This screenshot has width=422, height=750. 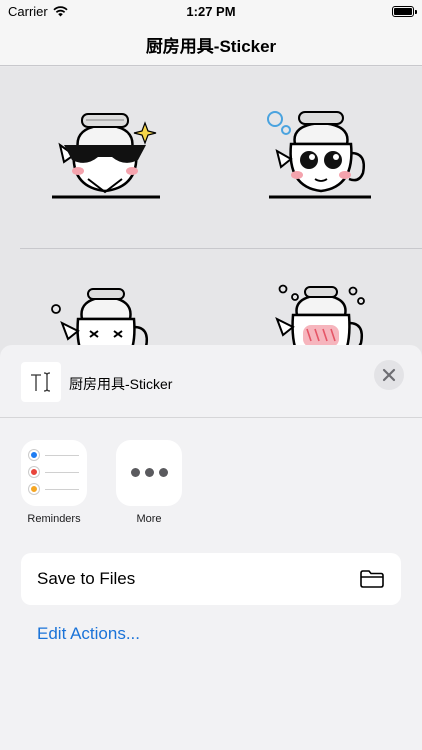 What do you see at coordinates (41, 382) in the screenshot?
I see `text-document-icon` at bounding box center [41, 382].